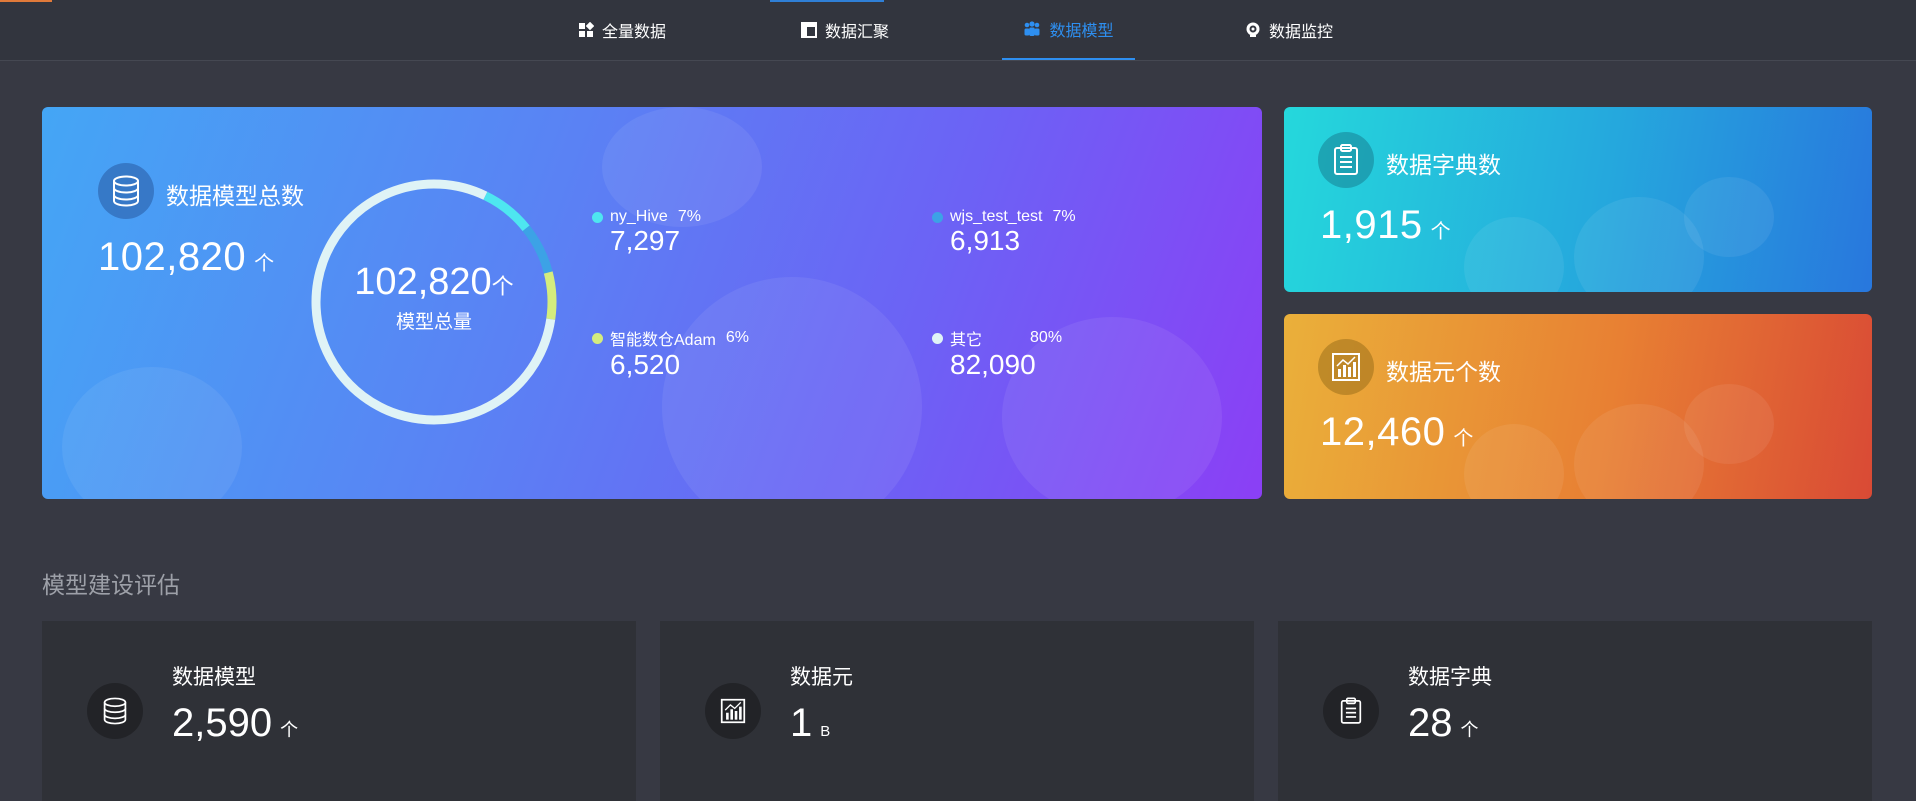 This screenshot has width=1916, height=801. What do you see at coordinates (586, 30) in the screenshot?
I see `grid-icon` at bounding box center [586, 30].